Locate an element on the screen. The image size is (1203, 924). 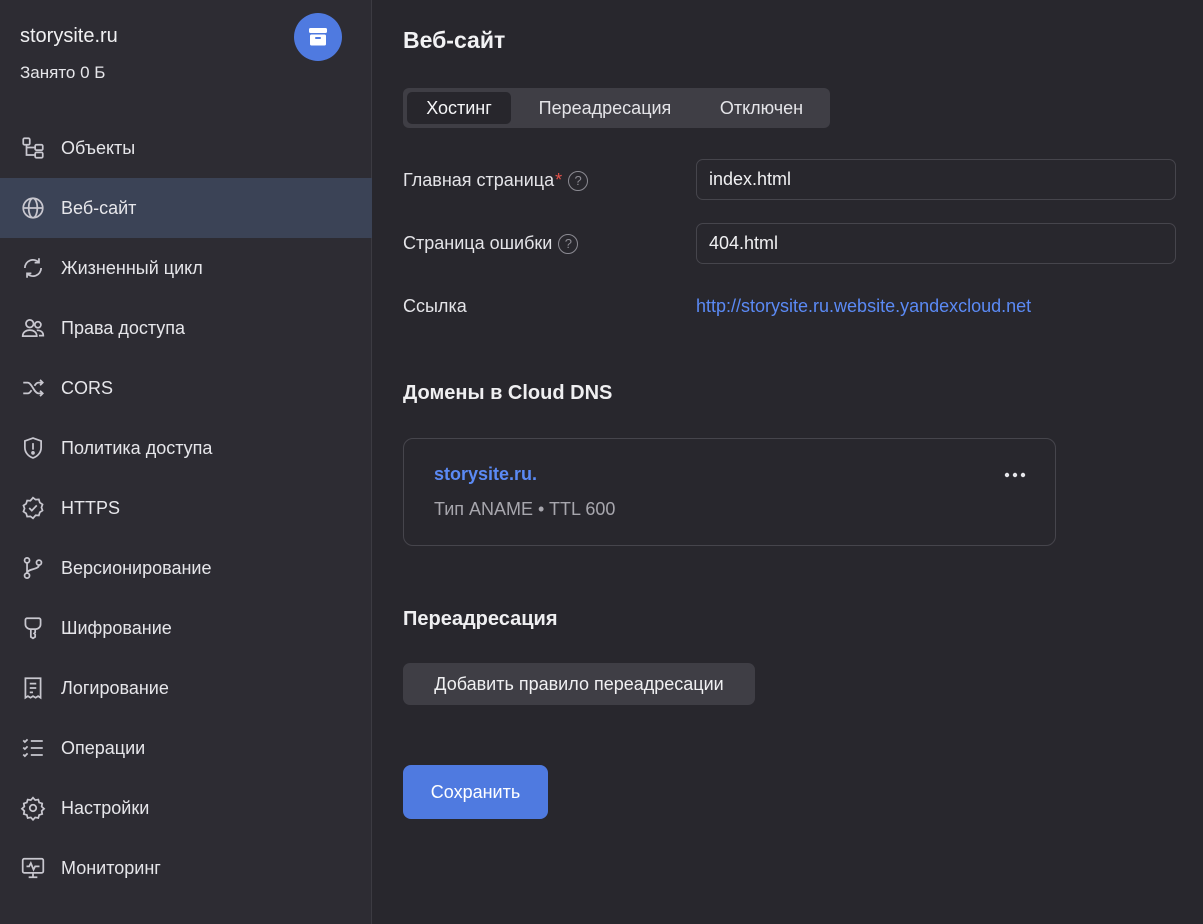
monitor-icon is located at coordinates (33, 868).